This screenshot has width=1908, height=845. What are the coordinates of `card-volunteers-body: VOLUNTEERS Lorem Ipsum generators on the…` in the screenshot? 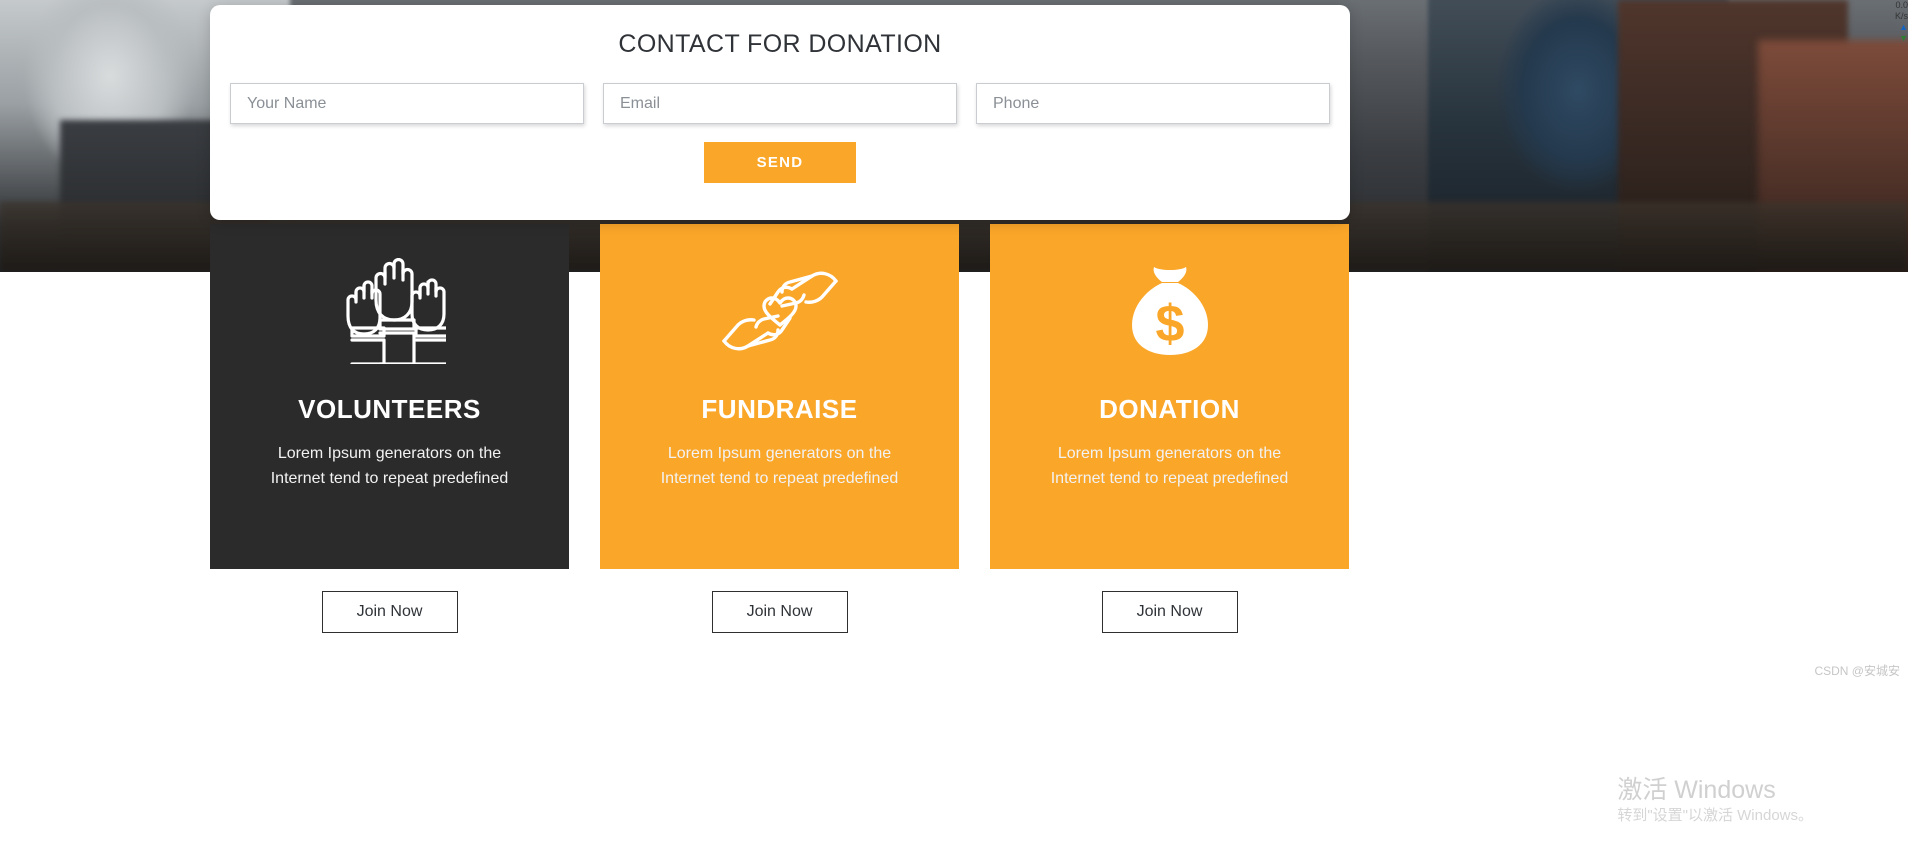 It's located at (389, 396).